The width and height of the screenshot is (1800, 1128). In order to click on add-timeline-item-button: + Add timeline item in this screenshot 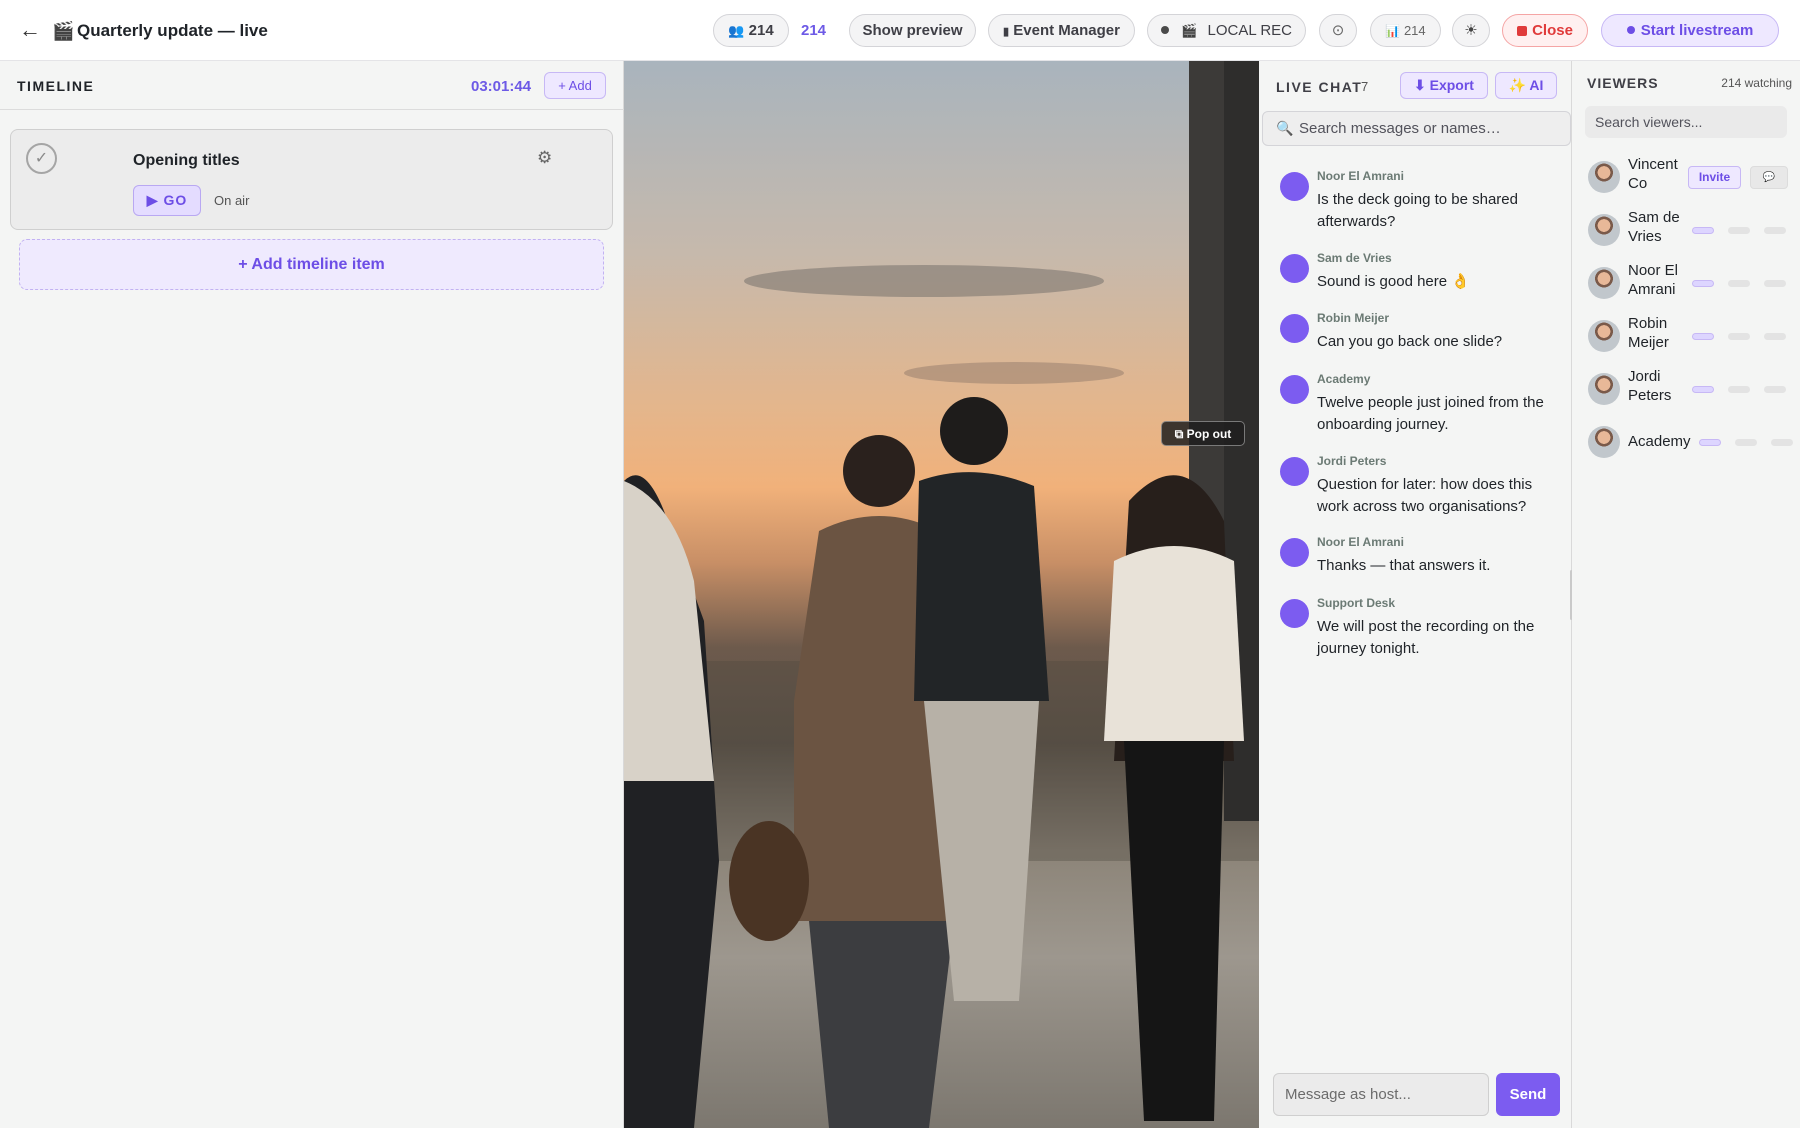, I will do `click(311, 264)`.